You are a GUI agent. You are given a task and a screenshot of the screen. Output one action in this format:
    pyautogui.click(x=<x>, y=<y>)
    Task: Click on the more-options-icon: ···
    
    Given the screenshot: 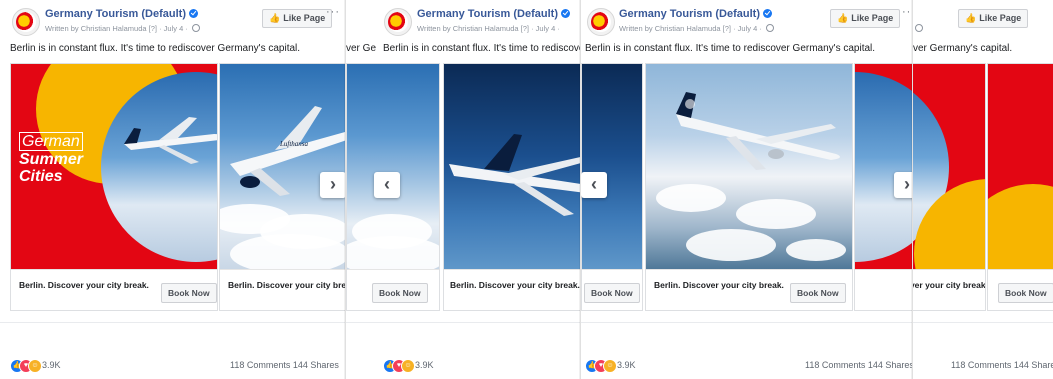 What is the action you would take?
    pyautogui.click(x=333, y=12)
    